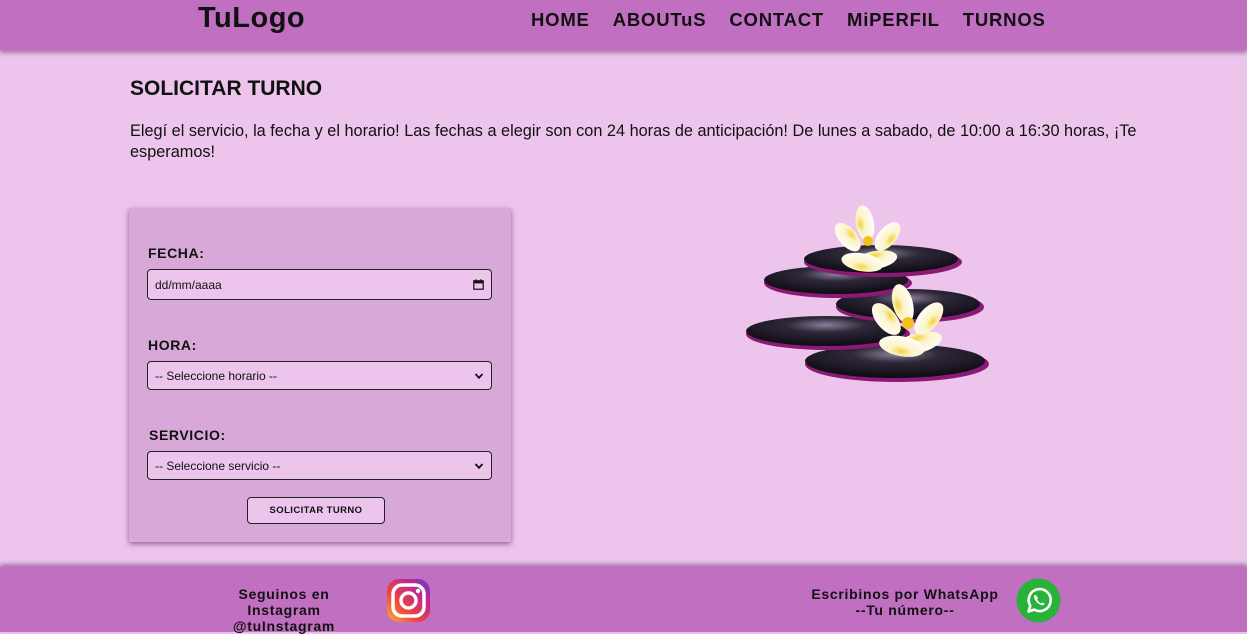 This screenshot has width=1247, height=634. Describe the element at coordinates (226, 88) in the screenshot. I see `page-title: SOLICITAR TURNO` at that location.